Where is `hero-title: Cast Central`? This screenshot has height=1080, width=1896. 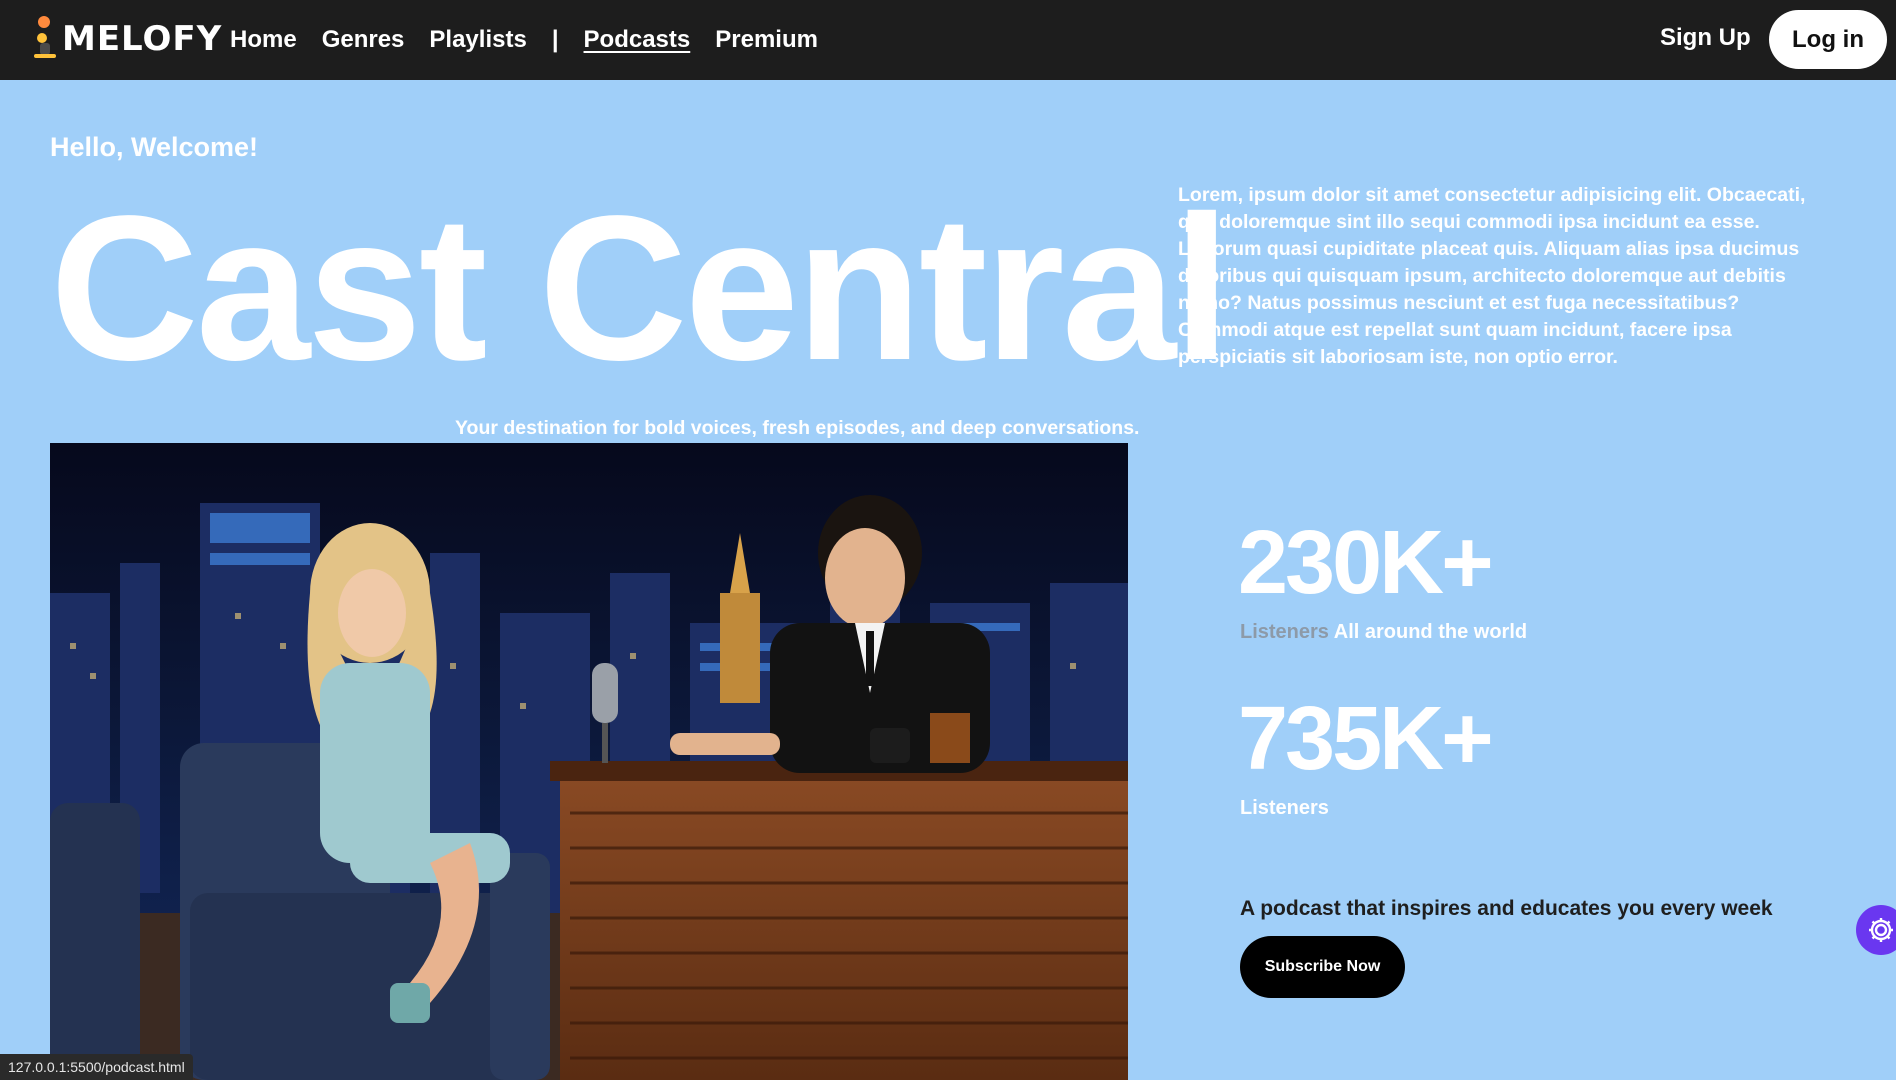
hero-title: Cast Central is located at coordinates (640, 288).